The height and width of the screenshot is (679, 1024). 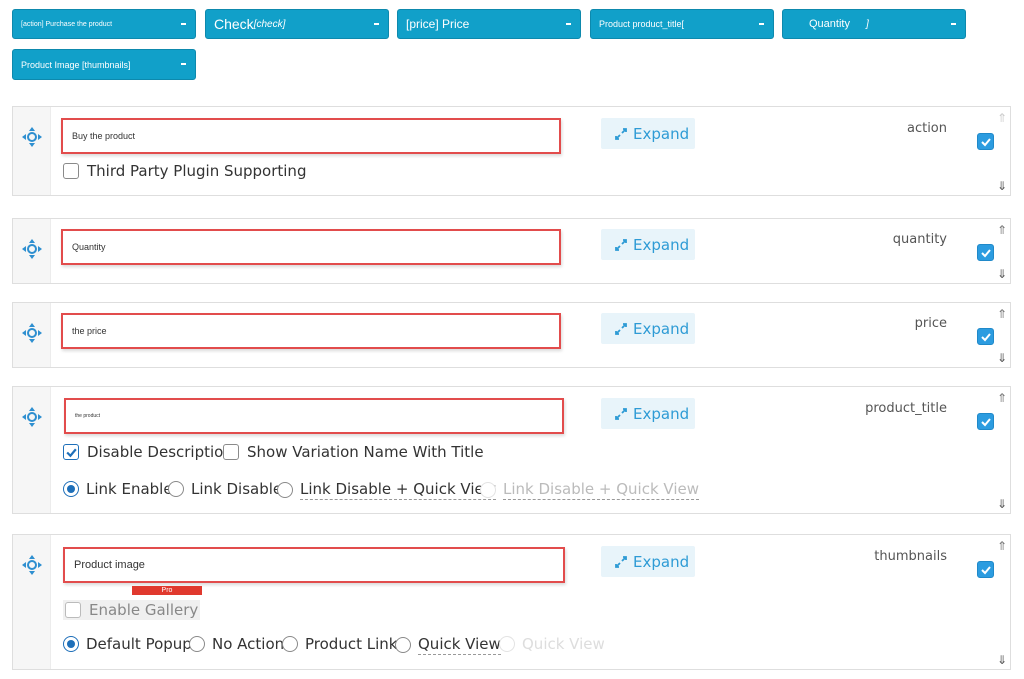 I want to click on field-chip-thumbnails: Product Image [thumbnails], so click(x=104, y=64).